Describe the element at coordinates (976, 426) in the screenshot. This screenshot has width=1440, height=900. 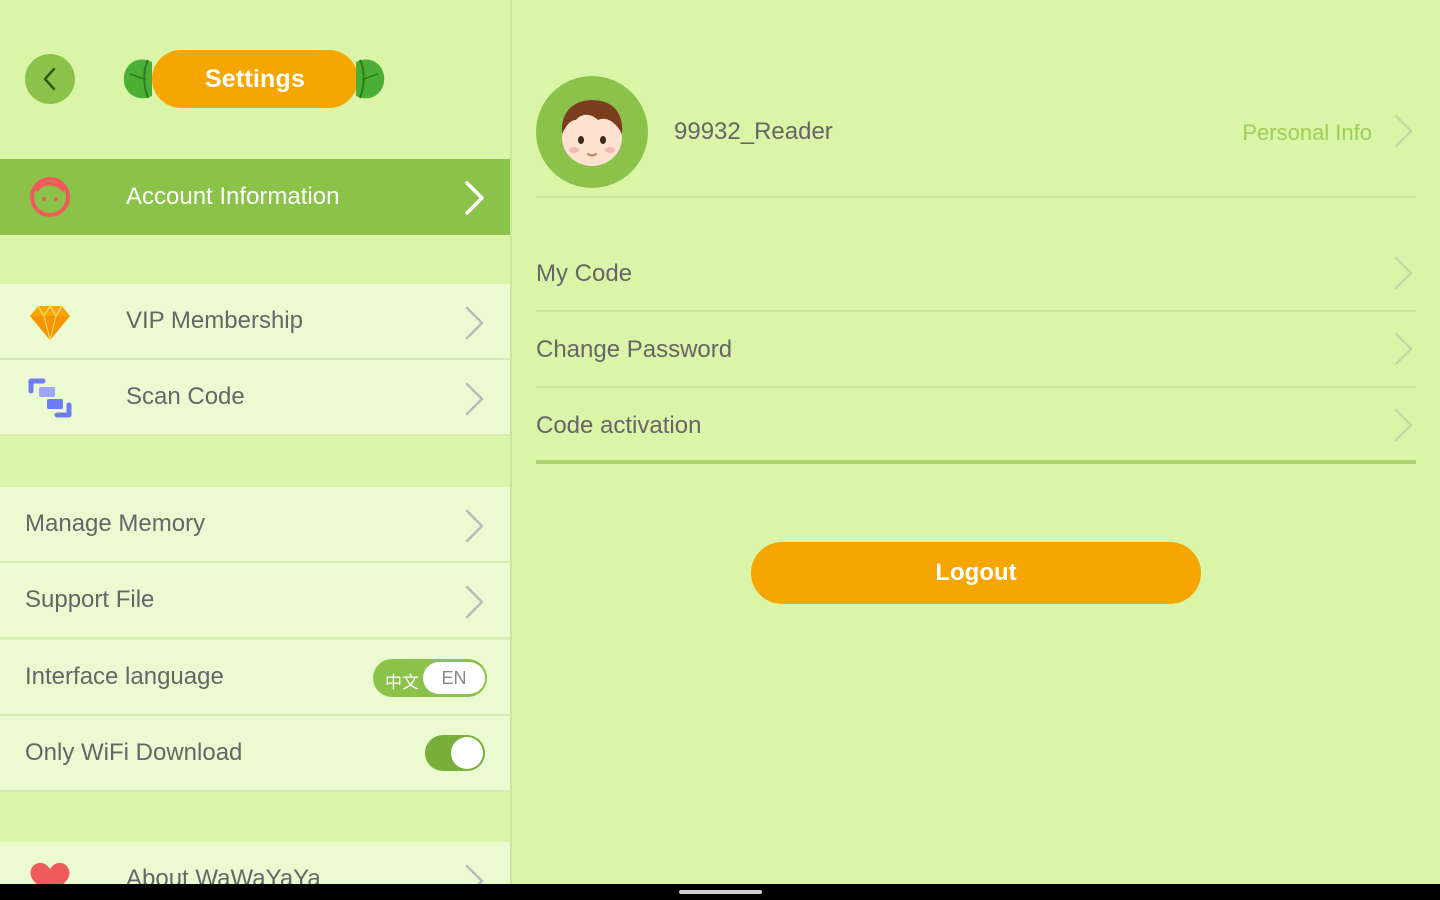
I see `code-activation-row: Code activation` at that location.